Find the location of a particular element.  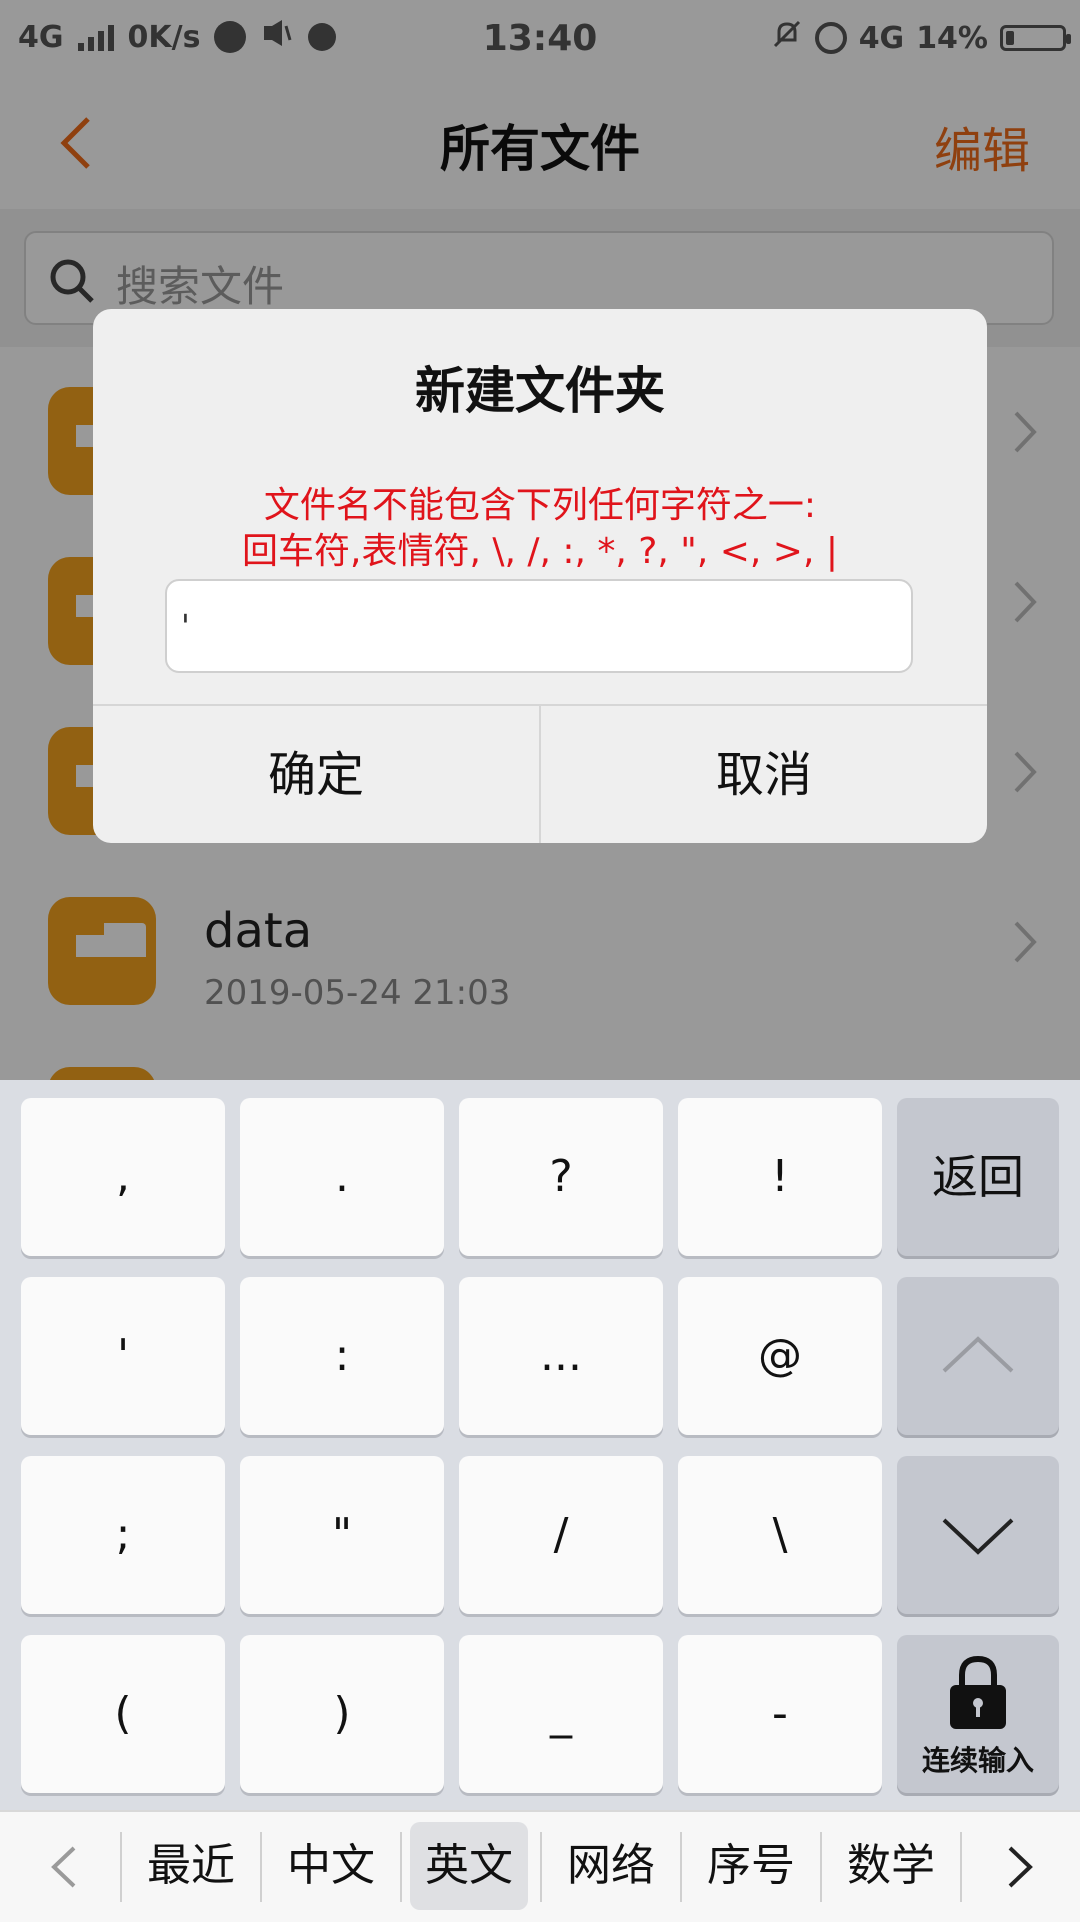

key: ? is located at coordinates (561, 1177).